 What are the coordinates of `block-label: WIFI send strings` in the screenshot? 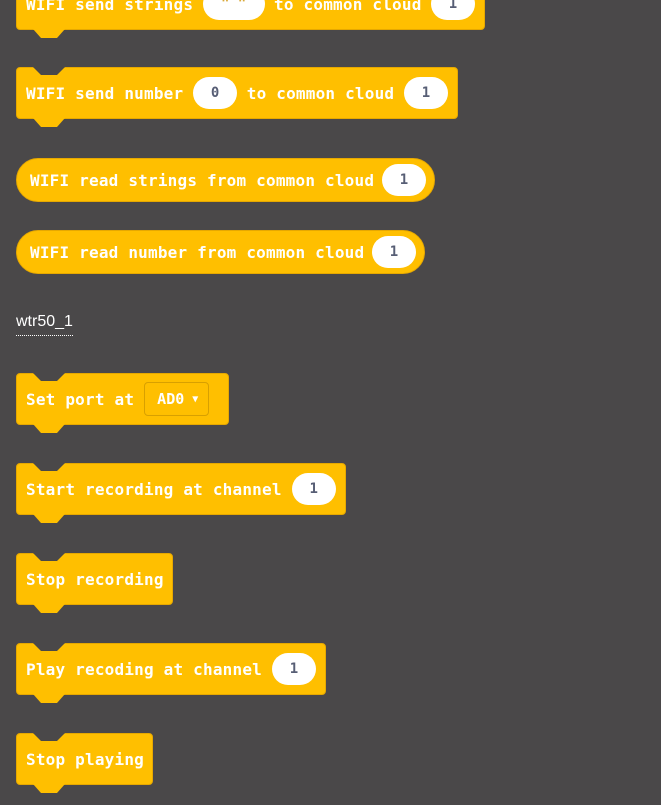 It's located at (110, 7).